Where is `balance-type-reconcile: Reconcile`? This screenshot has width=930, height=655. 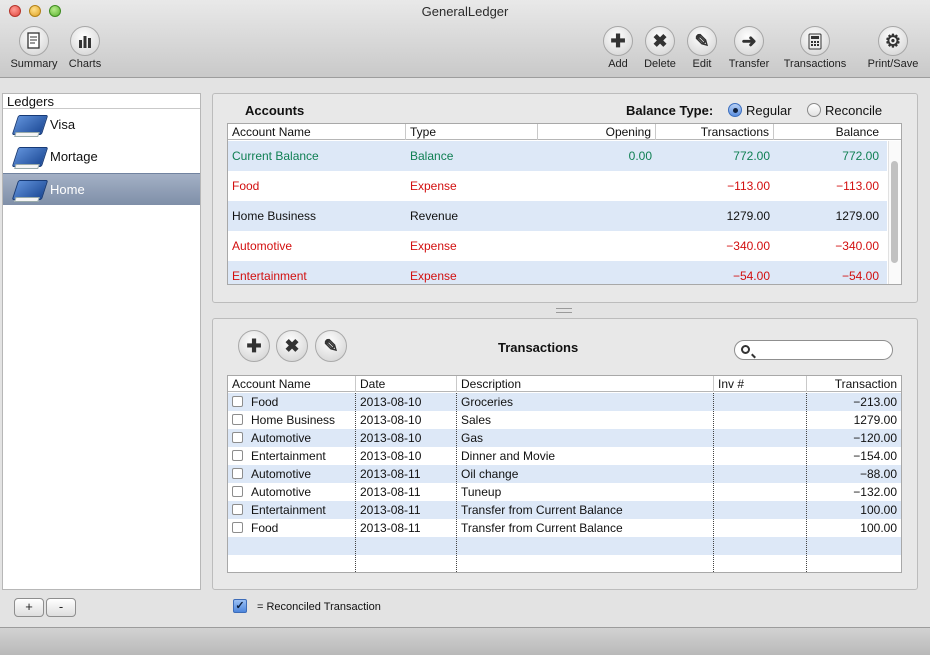 balance-type-reconcile: Reconcile is located at coordinates (844, 110).